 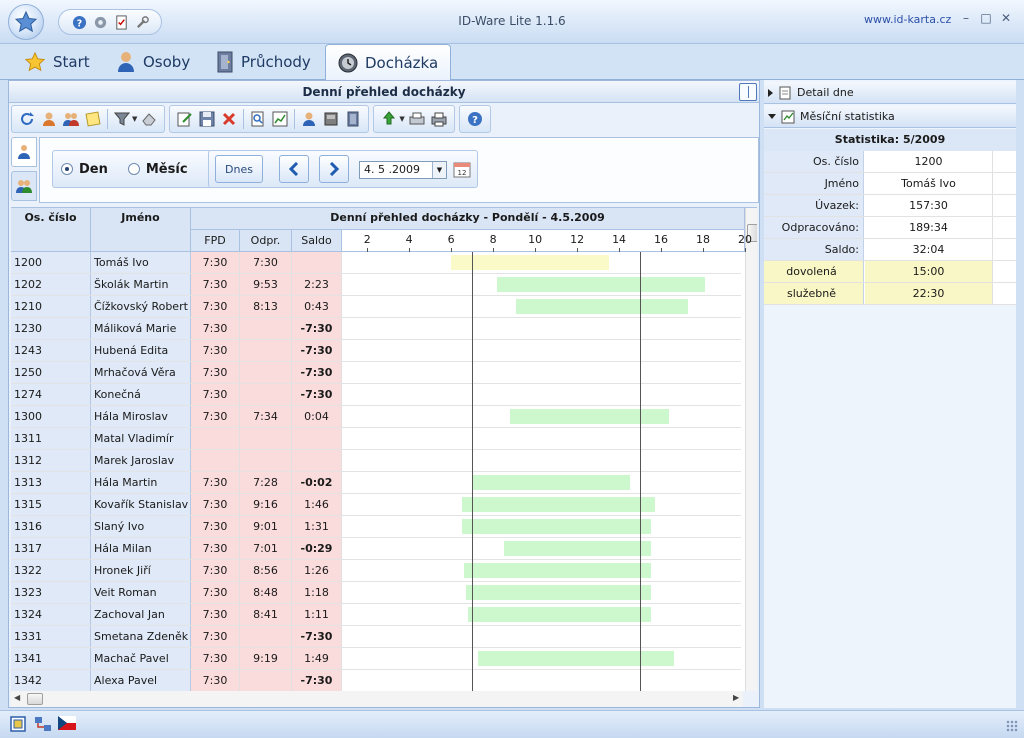 I want to click on column-header-name: Jméno, so click(x=141, y=230).